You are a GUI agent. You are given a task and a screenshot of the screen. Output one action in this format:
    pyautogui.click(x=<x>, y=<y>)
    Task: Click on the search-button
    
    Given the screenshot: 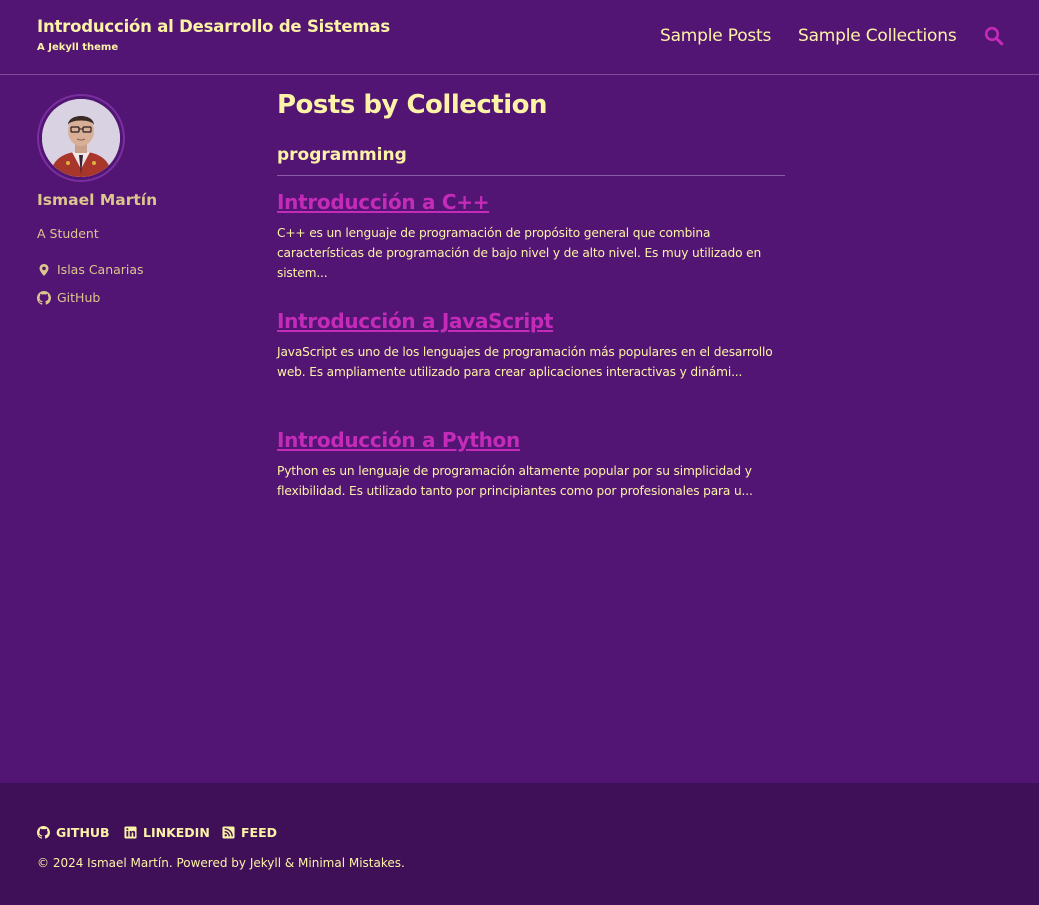 What is the action you would take?
    pyautogui.click(x=994, y=36)
    